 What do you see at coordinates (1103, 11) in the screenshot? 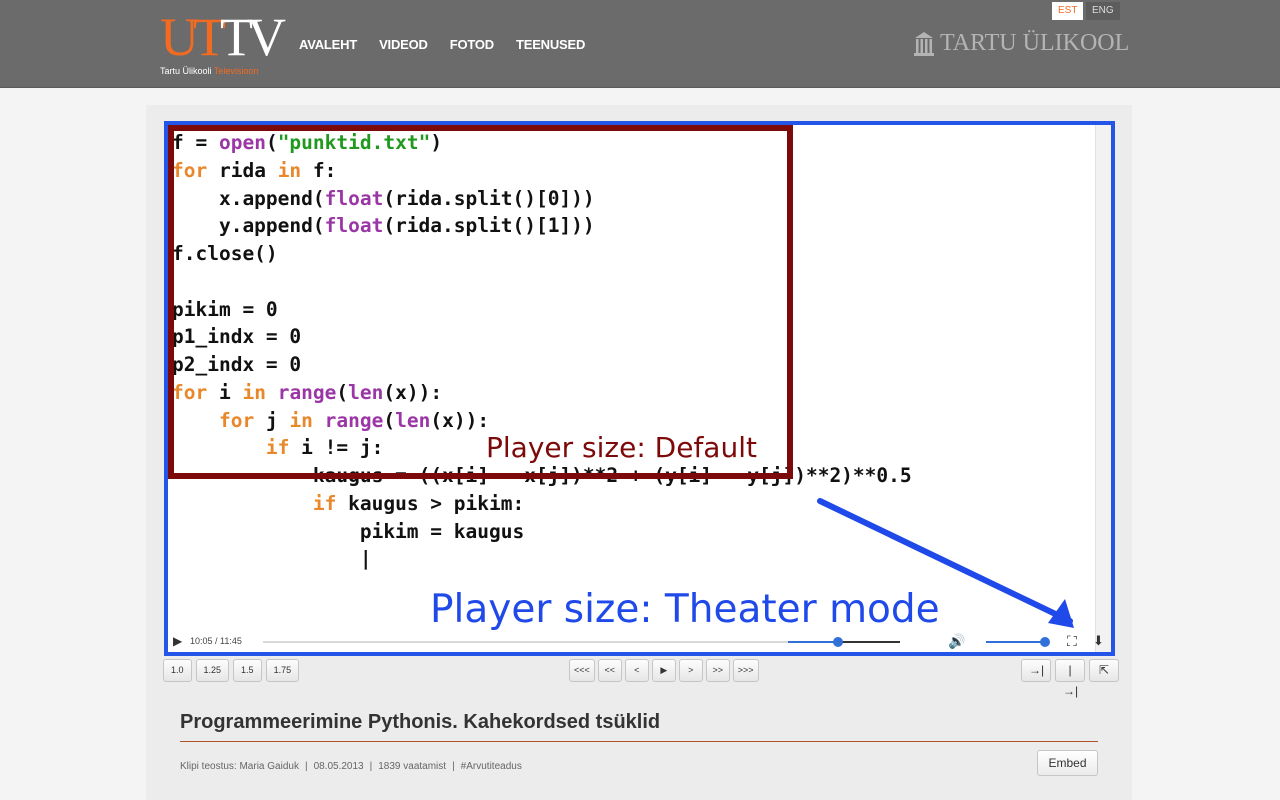
I see `lang-eng-button: ENG` at bounding box center [1103, 11].